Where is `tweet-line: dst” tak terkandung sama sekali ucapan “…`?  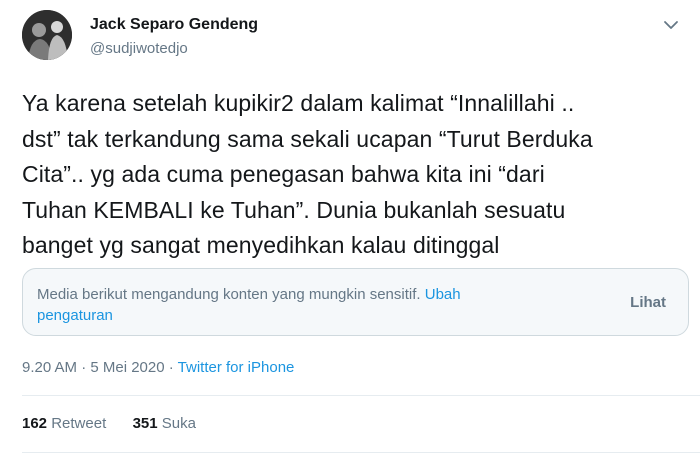 tweet-line: dst” tak terkandung sama sekali ucapan “… is located at coordinates (307, 138).